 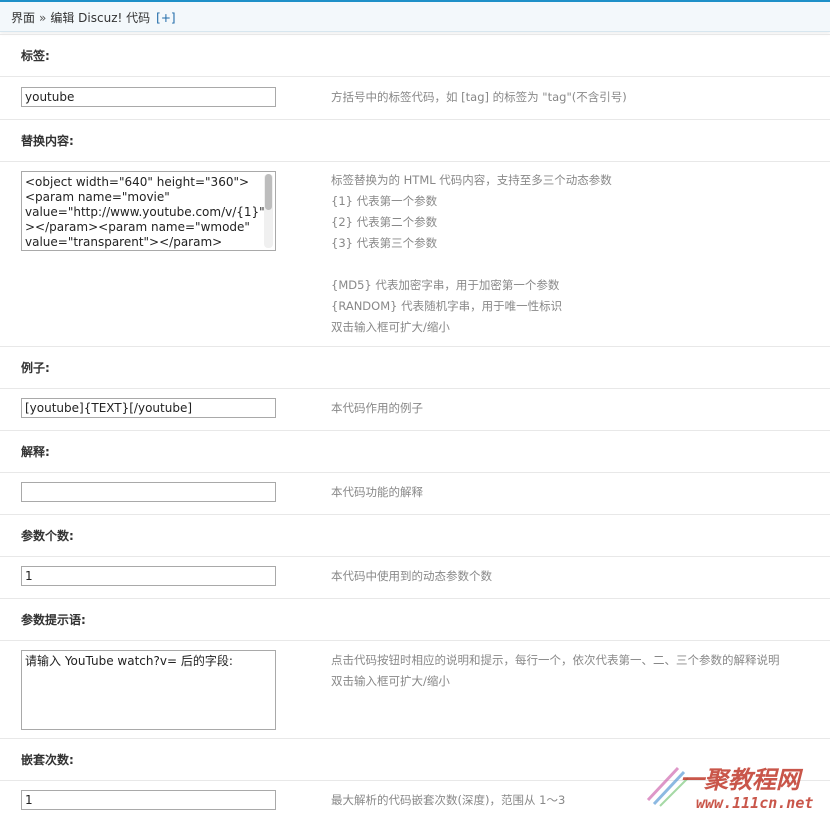 I want to click on replacement-label: 替换内容:, so click(x=47, y=141).